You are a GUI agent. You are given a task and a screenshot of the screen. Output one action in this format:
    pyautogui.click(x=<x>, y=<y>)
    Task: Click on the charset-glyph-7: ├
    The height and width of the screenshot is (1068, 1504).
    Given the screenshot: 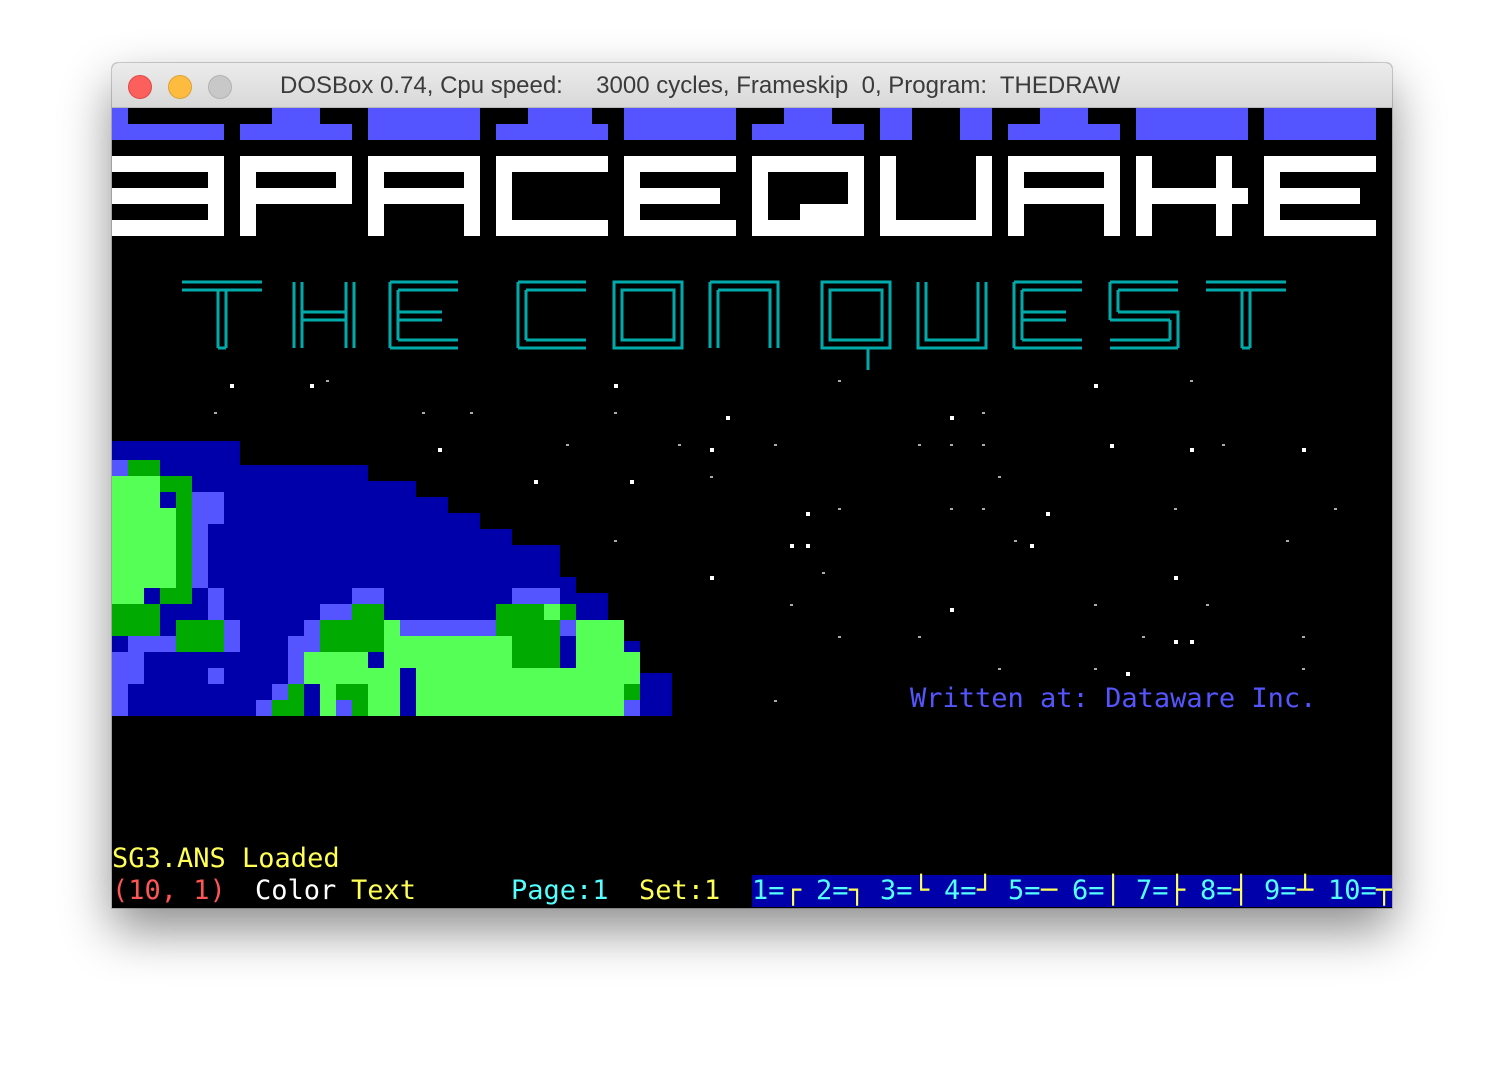 What is the action you would take?
    pyautogui.click(x=1177, y=890)
    